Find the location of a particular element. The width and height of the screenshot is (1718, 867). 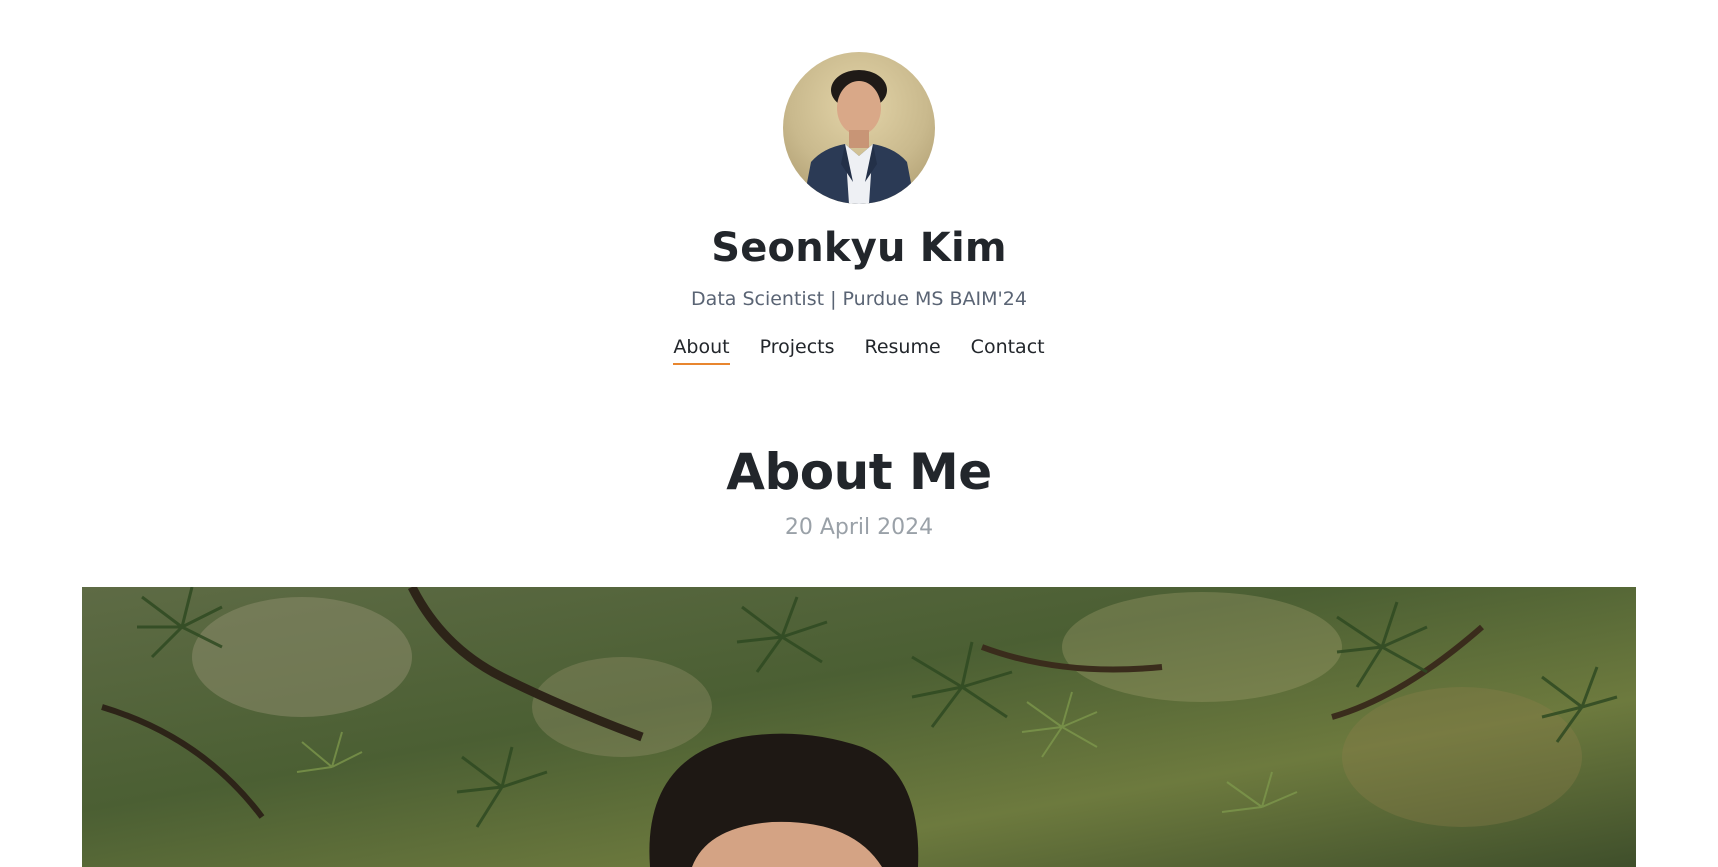

post-date: 20 April 2024 is located at coordinates (859, 527).